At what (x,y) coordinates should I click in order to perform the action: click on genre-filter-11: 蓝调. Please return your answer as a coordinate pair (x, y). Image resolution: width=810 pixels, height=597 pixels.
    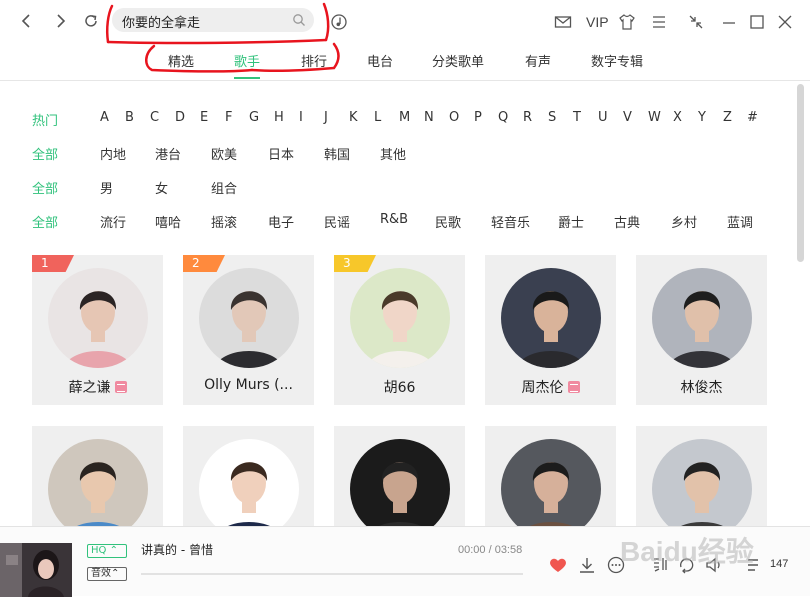
    Looking at the image, I should click on (740, 221).